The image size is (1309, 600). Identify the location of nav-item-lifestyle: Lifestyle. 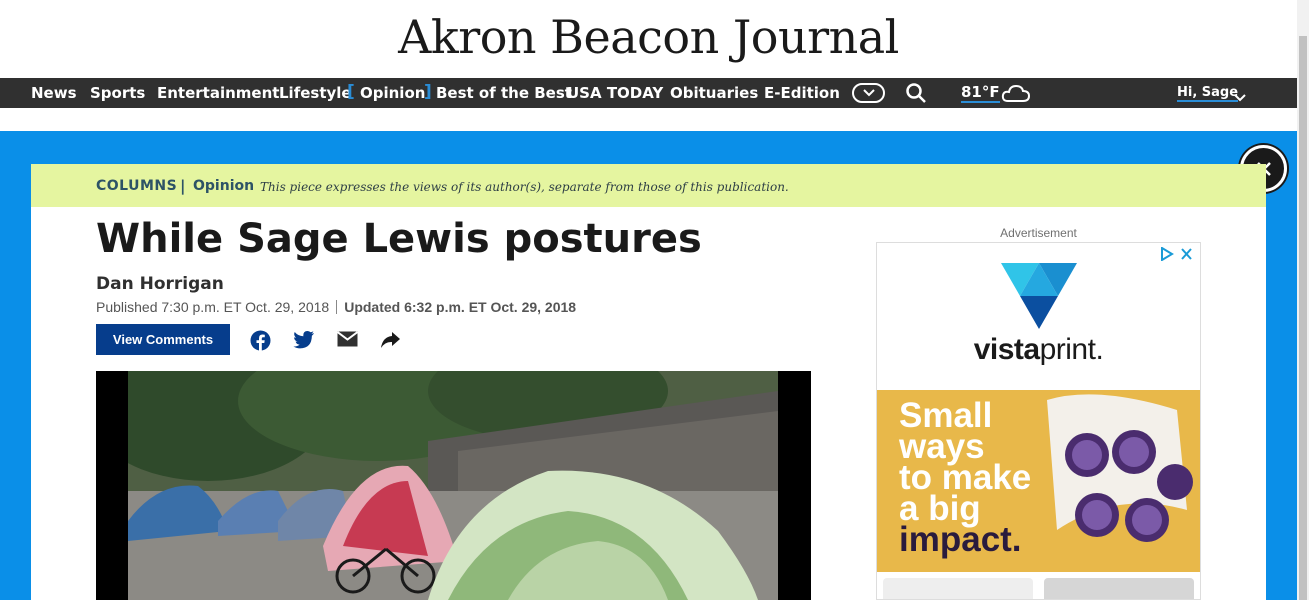
(315, 93).